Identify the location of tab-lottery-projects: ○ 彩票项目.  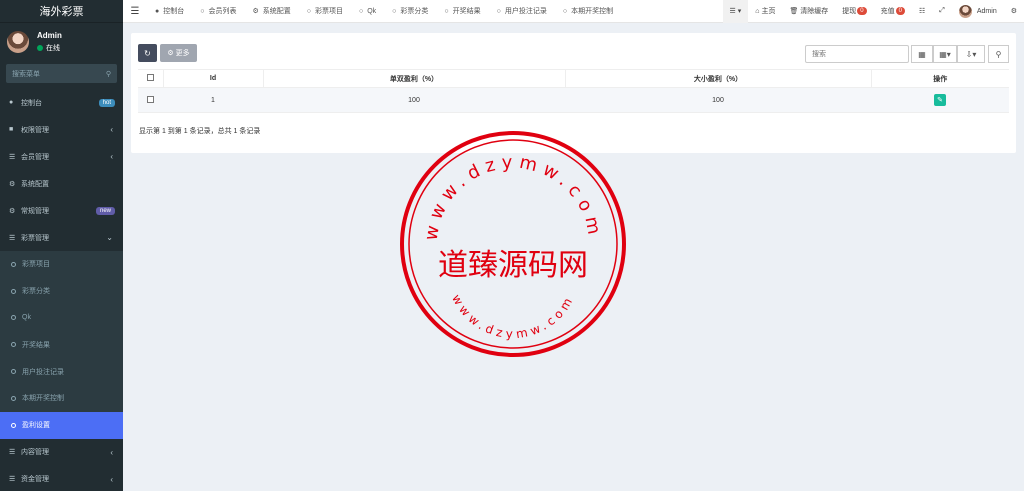
(325, 11).